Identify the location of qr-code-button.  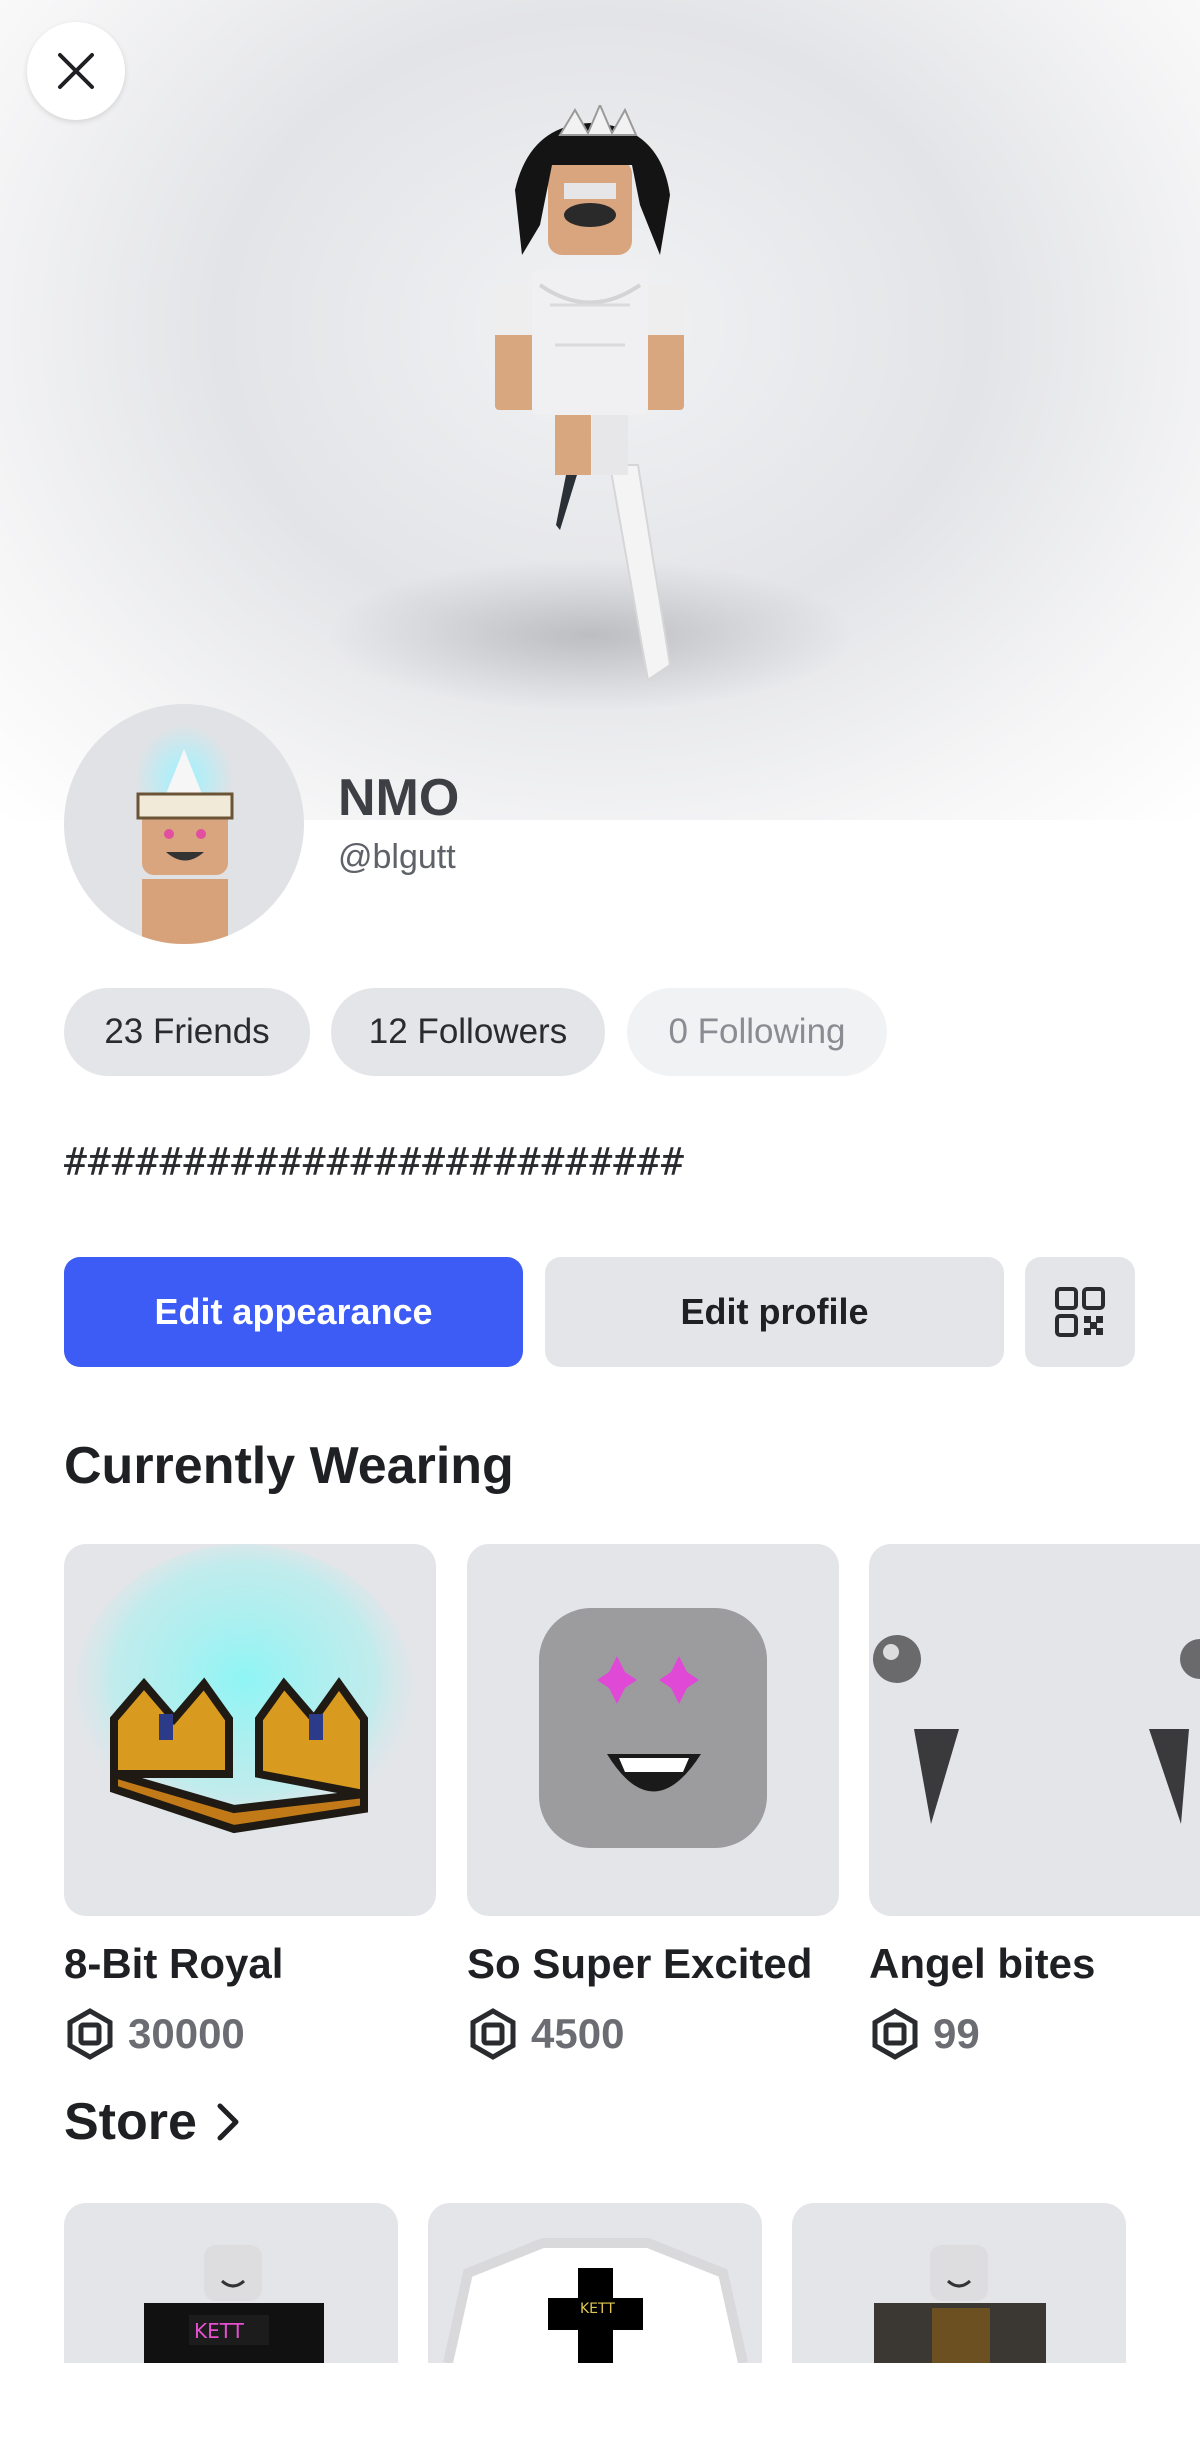
(1080, 1312).